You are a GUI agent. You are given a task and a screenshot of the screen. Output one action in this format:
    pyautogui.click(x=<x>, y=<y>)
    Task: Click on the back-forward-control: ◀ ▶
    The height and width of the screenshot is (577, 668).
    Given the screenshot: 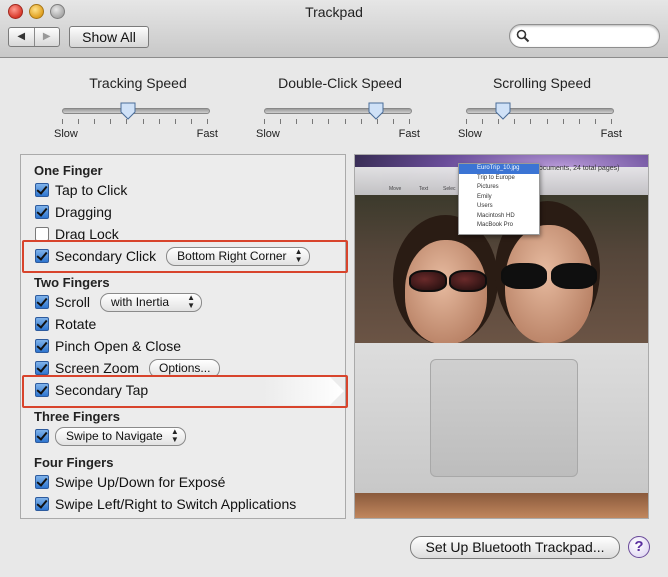 What is the action you would take?
    pyautogui.click(x=34, y=37)
    